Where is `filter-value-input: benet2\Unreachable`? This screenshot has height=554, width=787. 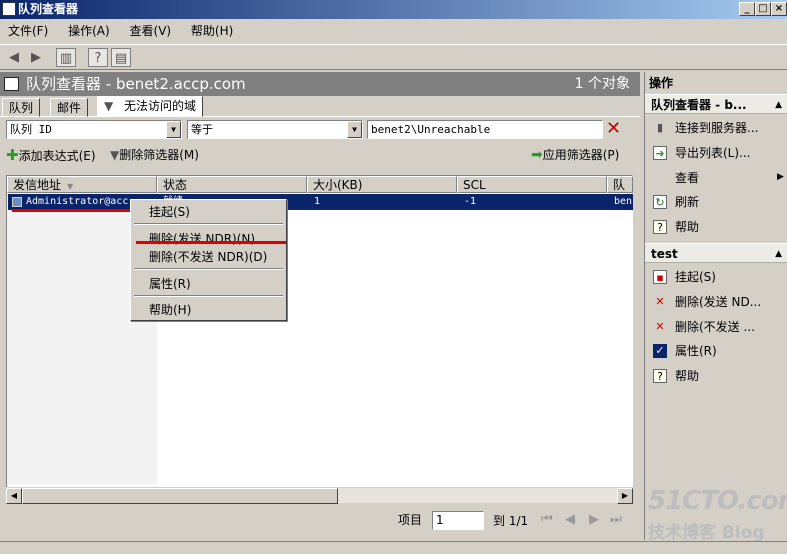 filter-value-input: benet2\Unreachable is located at coordinates (485, 129).